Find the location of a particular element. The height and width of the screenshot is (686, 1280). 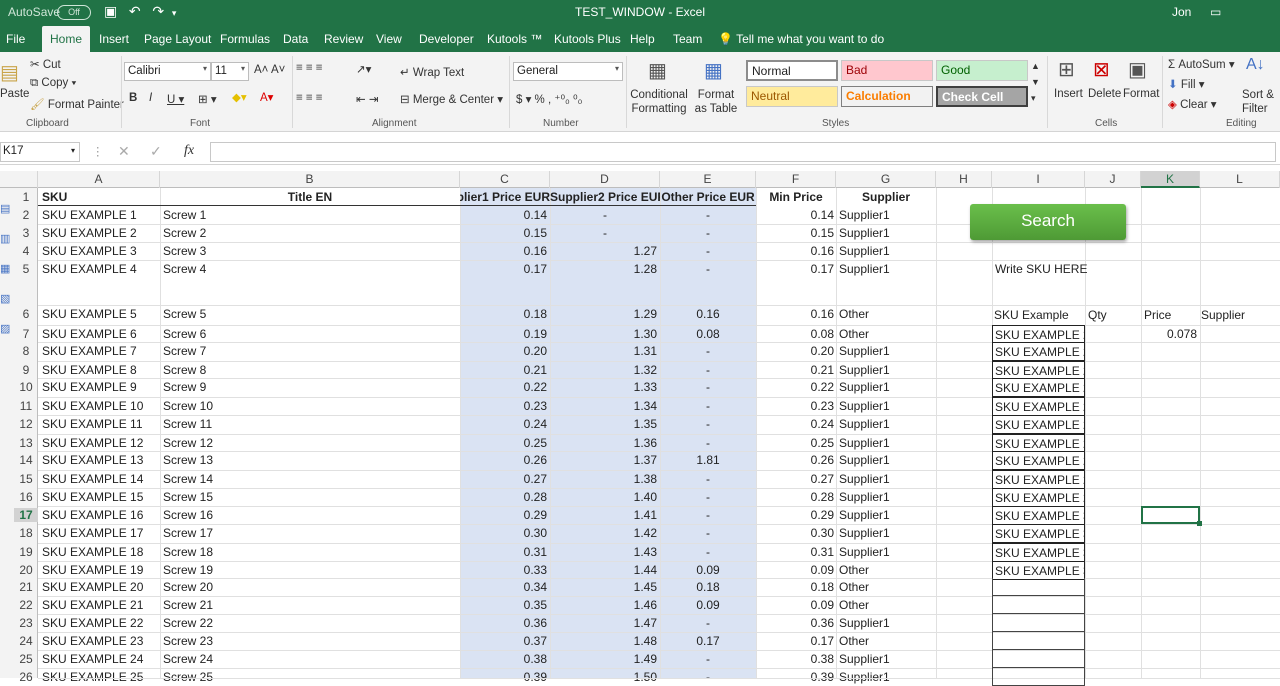

cell-other-price: 0.09 is located at coordinates (708, 570).